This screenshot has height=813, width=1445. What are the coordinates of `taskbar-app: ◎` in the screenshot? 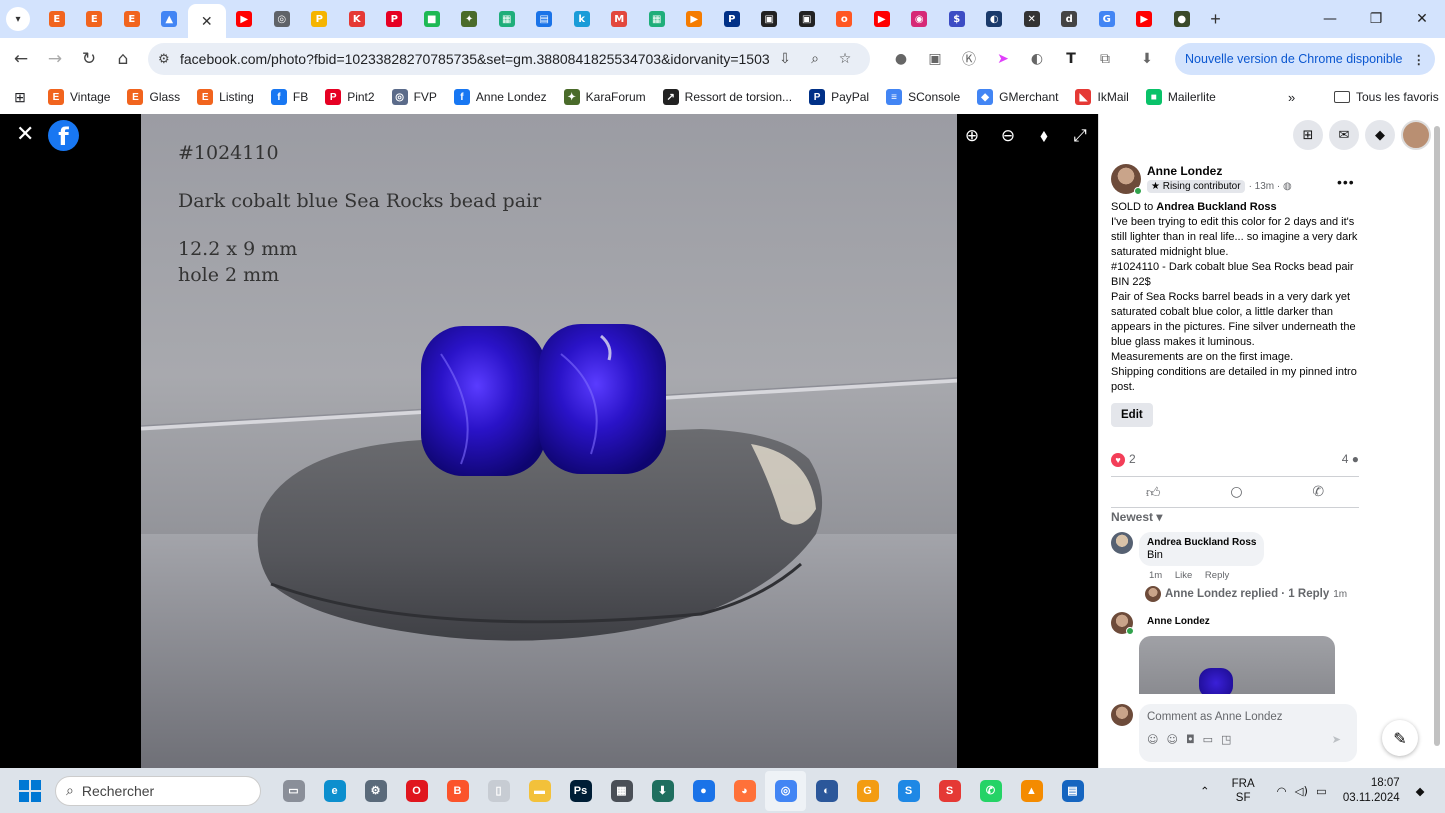 It's located at (785, 790).